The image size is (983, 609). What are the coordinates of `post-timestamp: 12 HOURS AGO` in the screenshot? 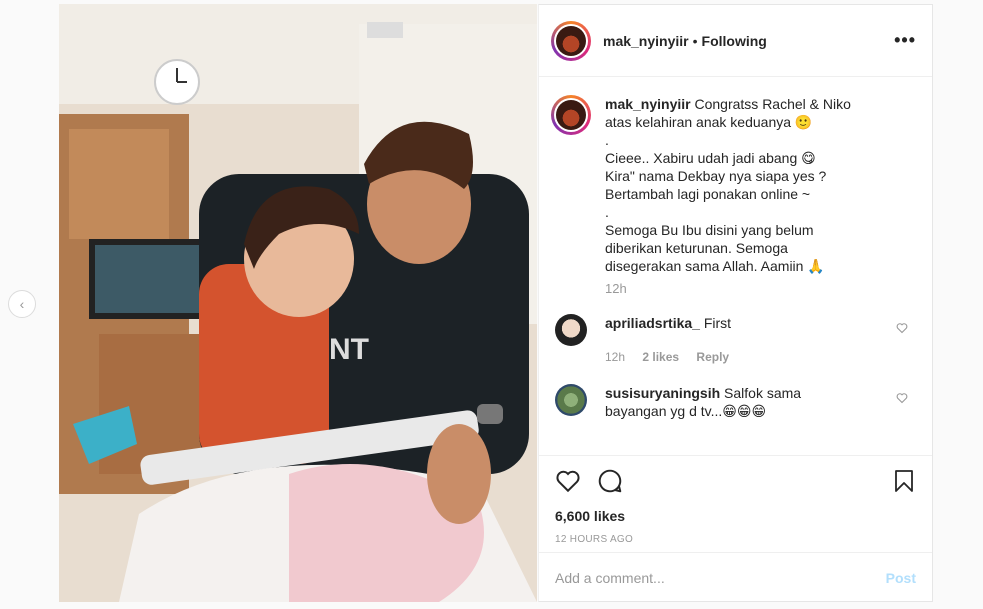 It's located at (735, 539).